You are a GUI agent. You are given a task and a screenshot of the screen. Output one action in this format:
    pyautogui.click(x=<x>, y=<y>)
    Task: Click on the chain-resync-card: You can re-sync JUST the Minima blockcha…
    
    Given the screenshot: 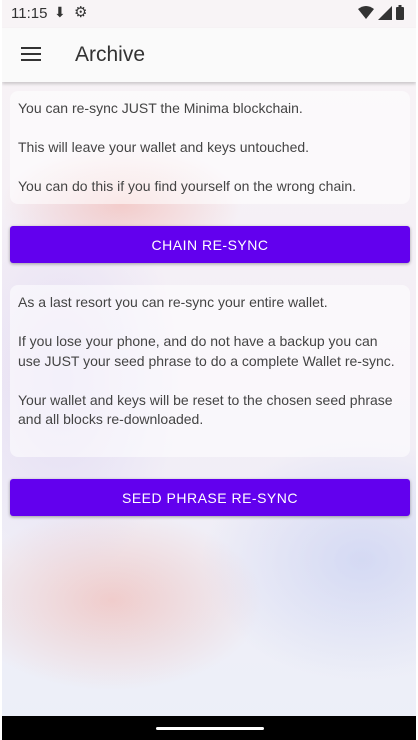 What is the action you would take?
    pyautogui.click(x=210, y=147)
    